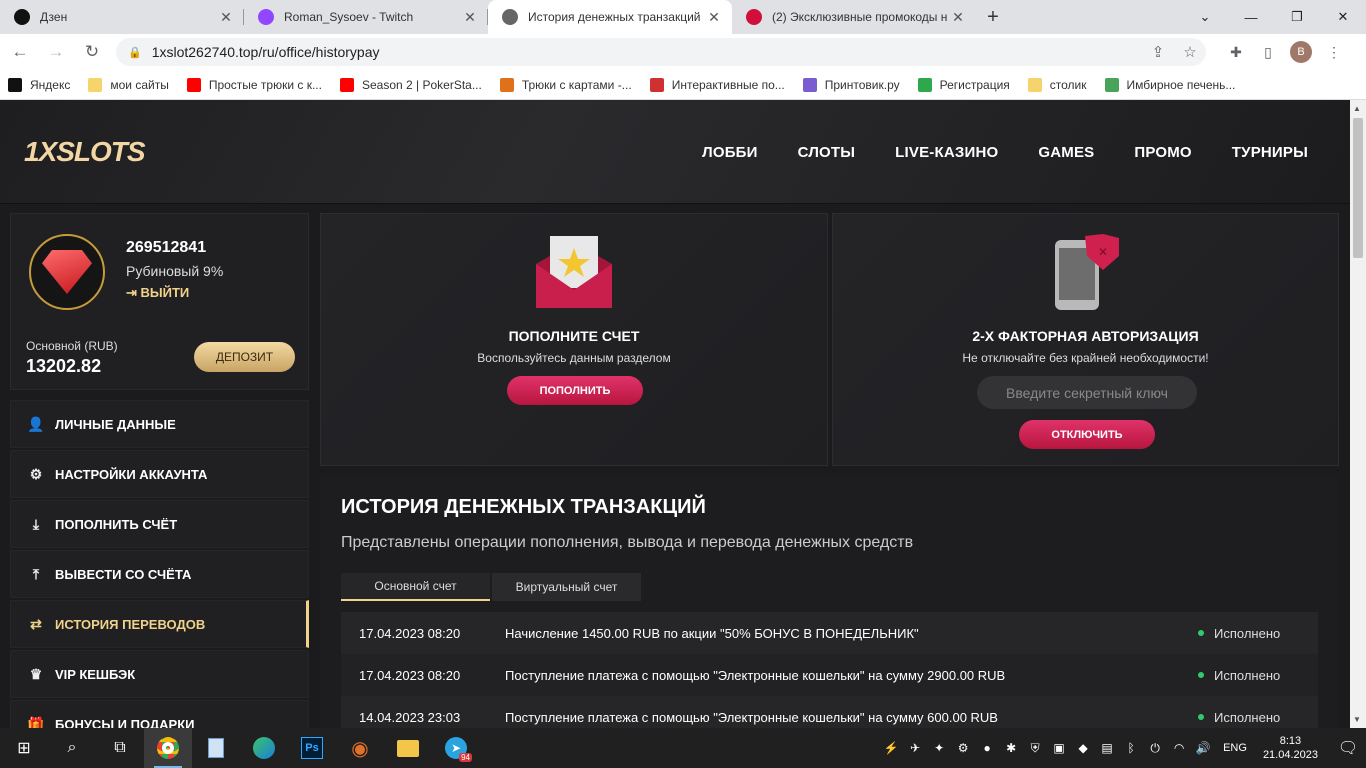 The height and width of the screenshot is (768, 1366). What do you see at coordinates (72, 748) in the screenshot?
I see `search-icon: ⌕` at bounding box center [72, 748].